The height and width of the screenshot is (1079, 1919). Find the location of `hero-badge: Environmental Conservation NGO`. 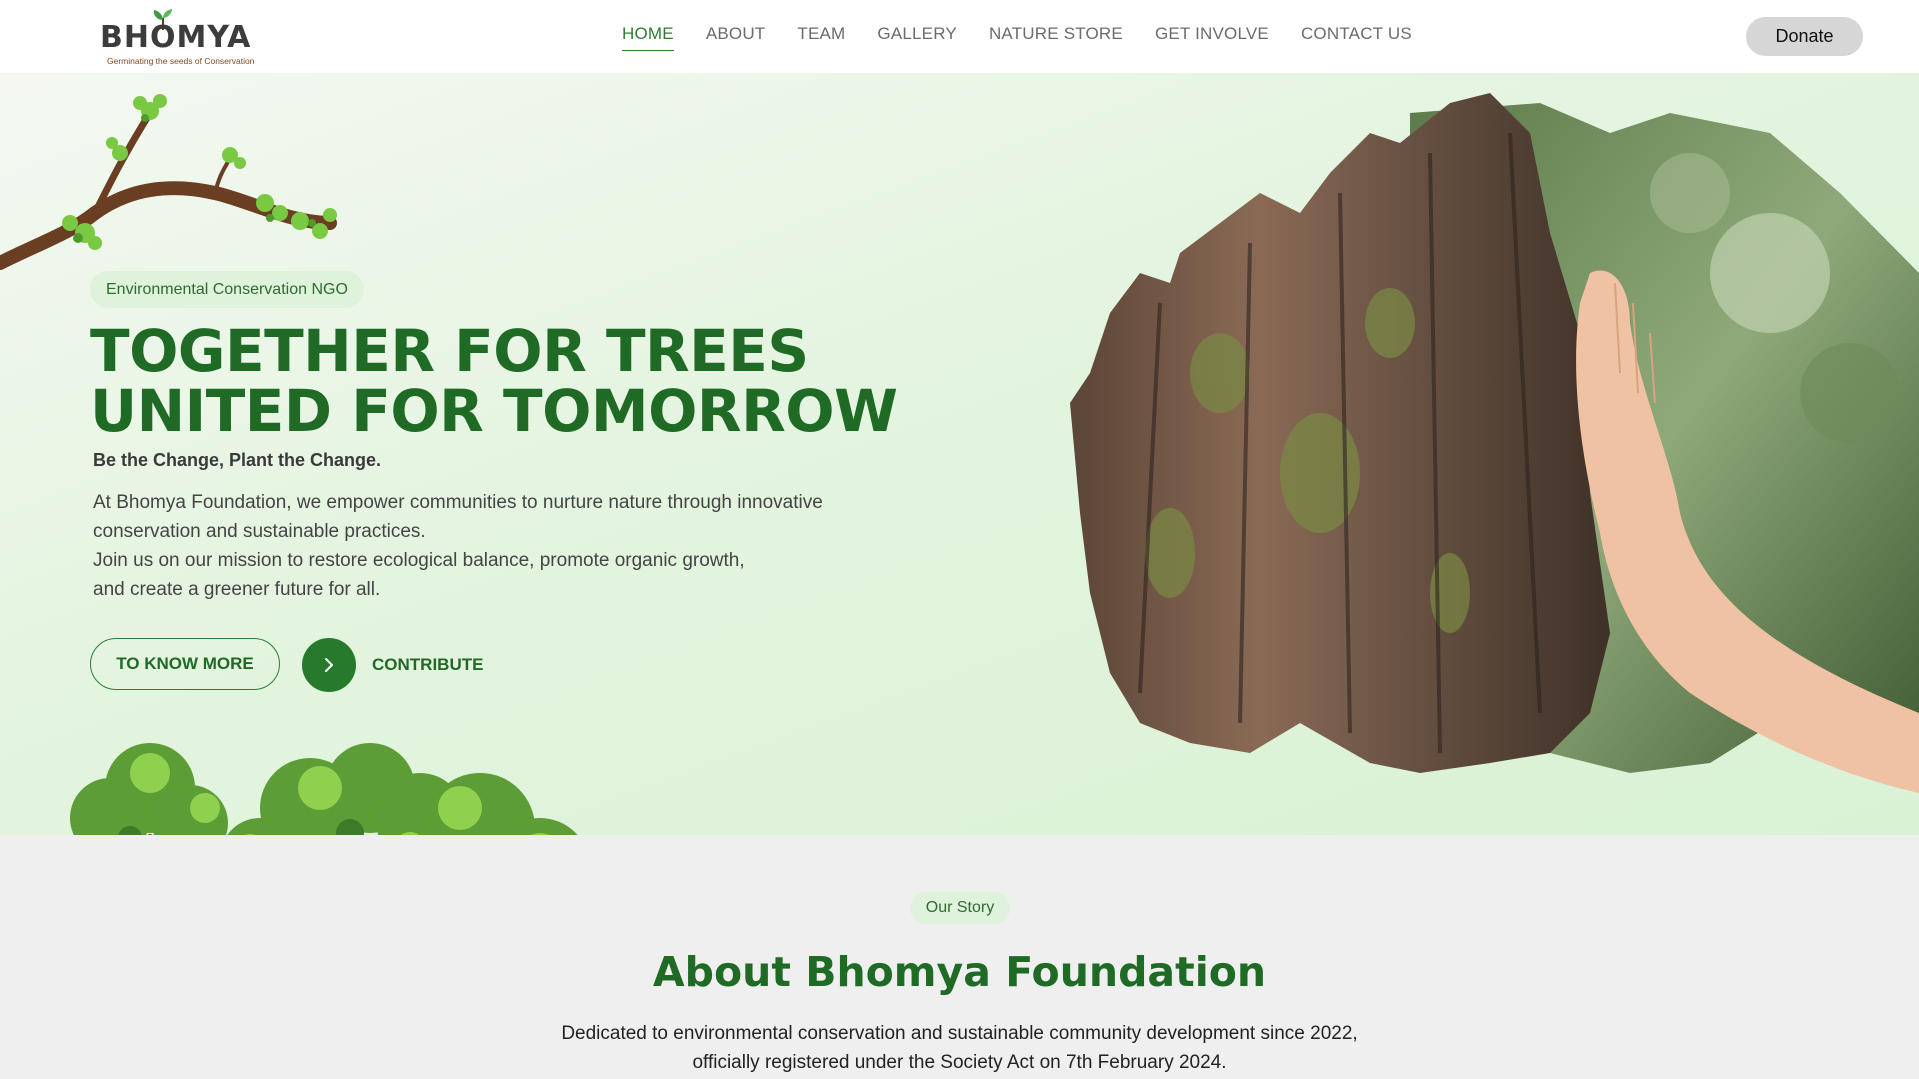

hero-badge: Environmental Conservation NGO is located at coordinates (227, 289).